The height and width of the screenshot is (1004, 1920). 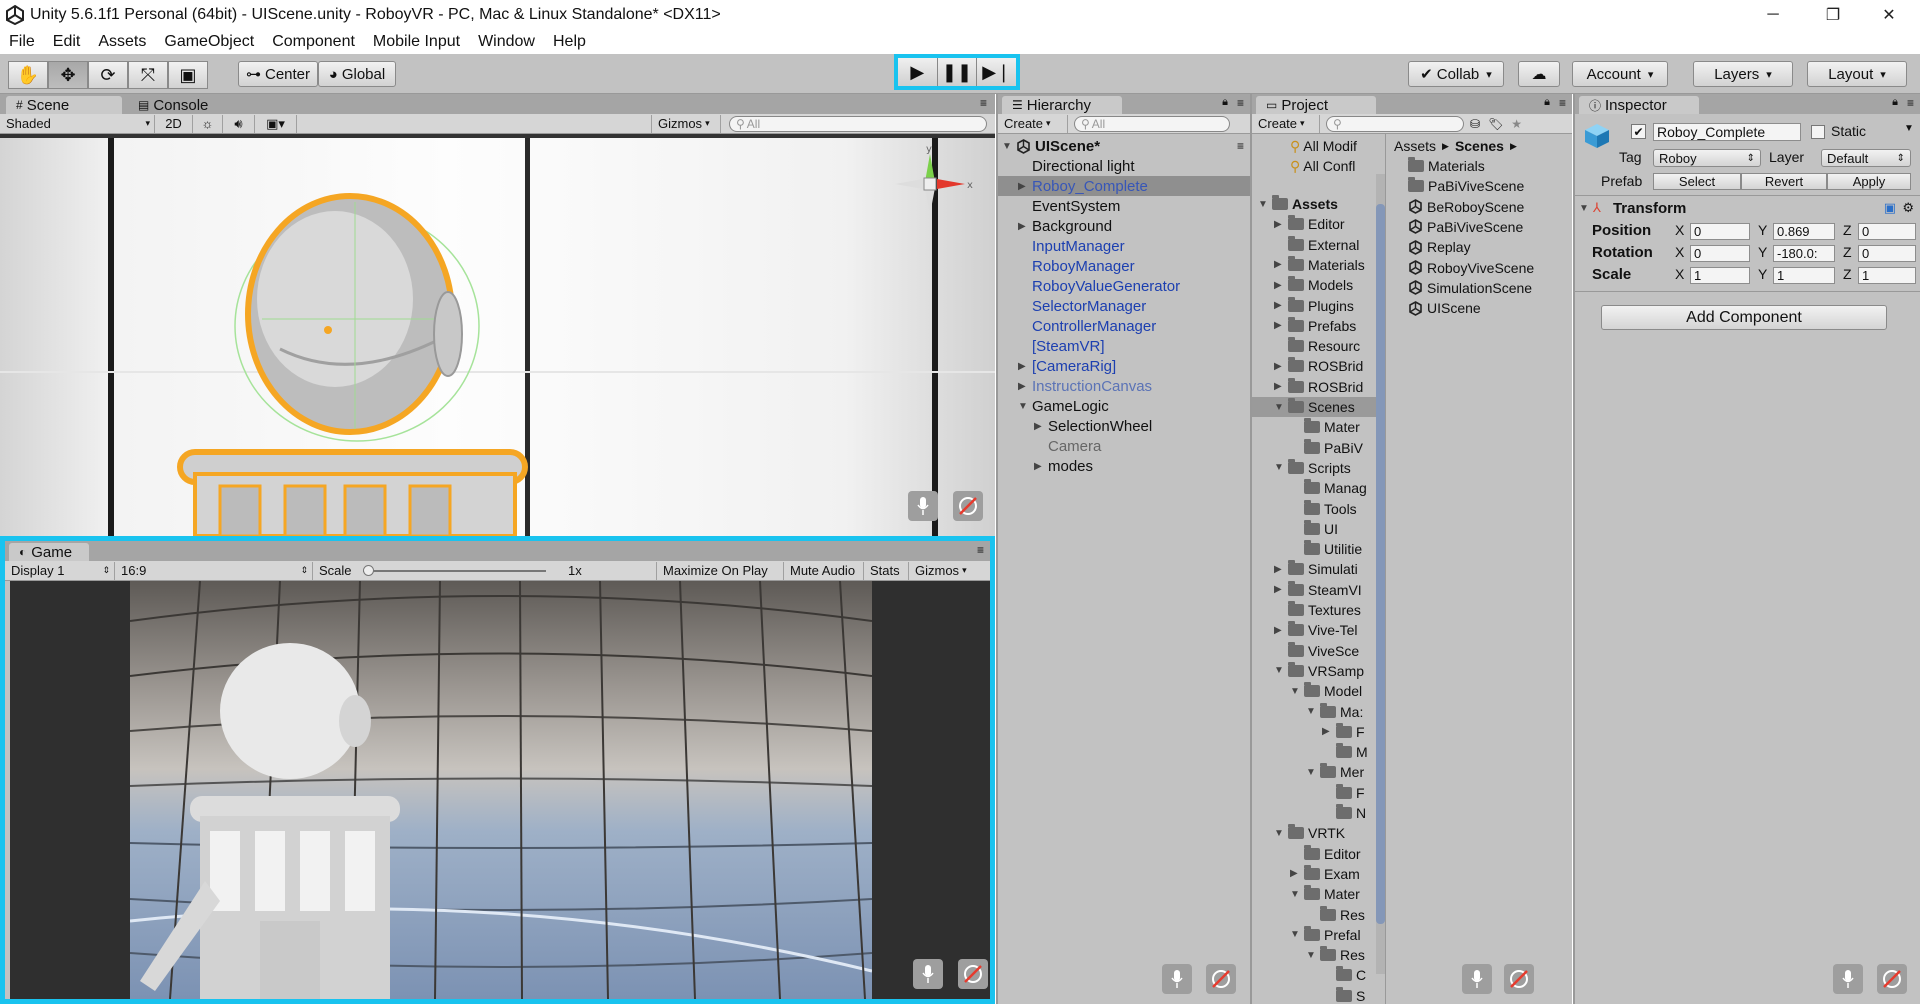 I want to click on close-button: ✕, so click(x=1889, y=14).